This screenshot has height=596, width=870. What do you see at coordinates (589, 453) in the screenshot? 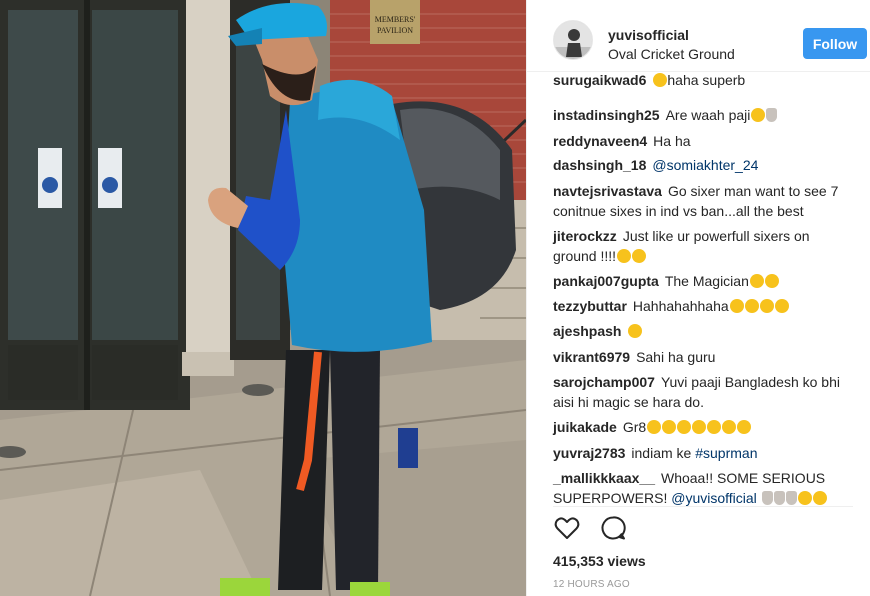
I see `comment-username: yuvraj2783` at bounding box center [589, 453].